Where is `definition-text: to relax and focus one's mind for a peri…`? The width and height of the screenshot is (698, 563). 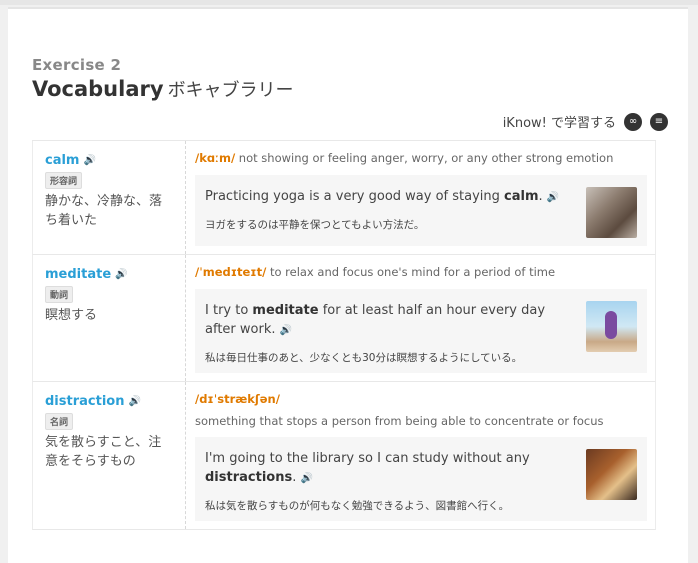
definition-text: to relax and focus one's mind for a peri… is located at coordinates (412, 272).